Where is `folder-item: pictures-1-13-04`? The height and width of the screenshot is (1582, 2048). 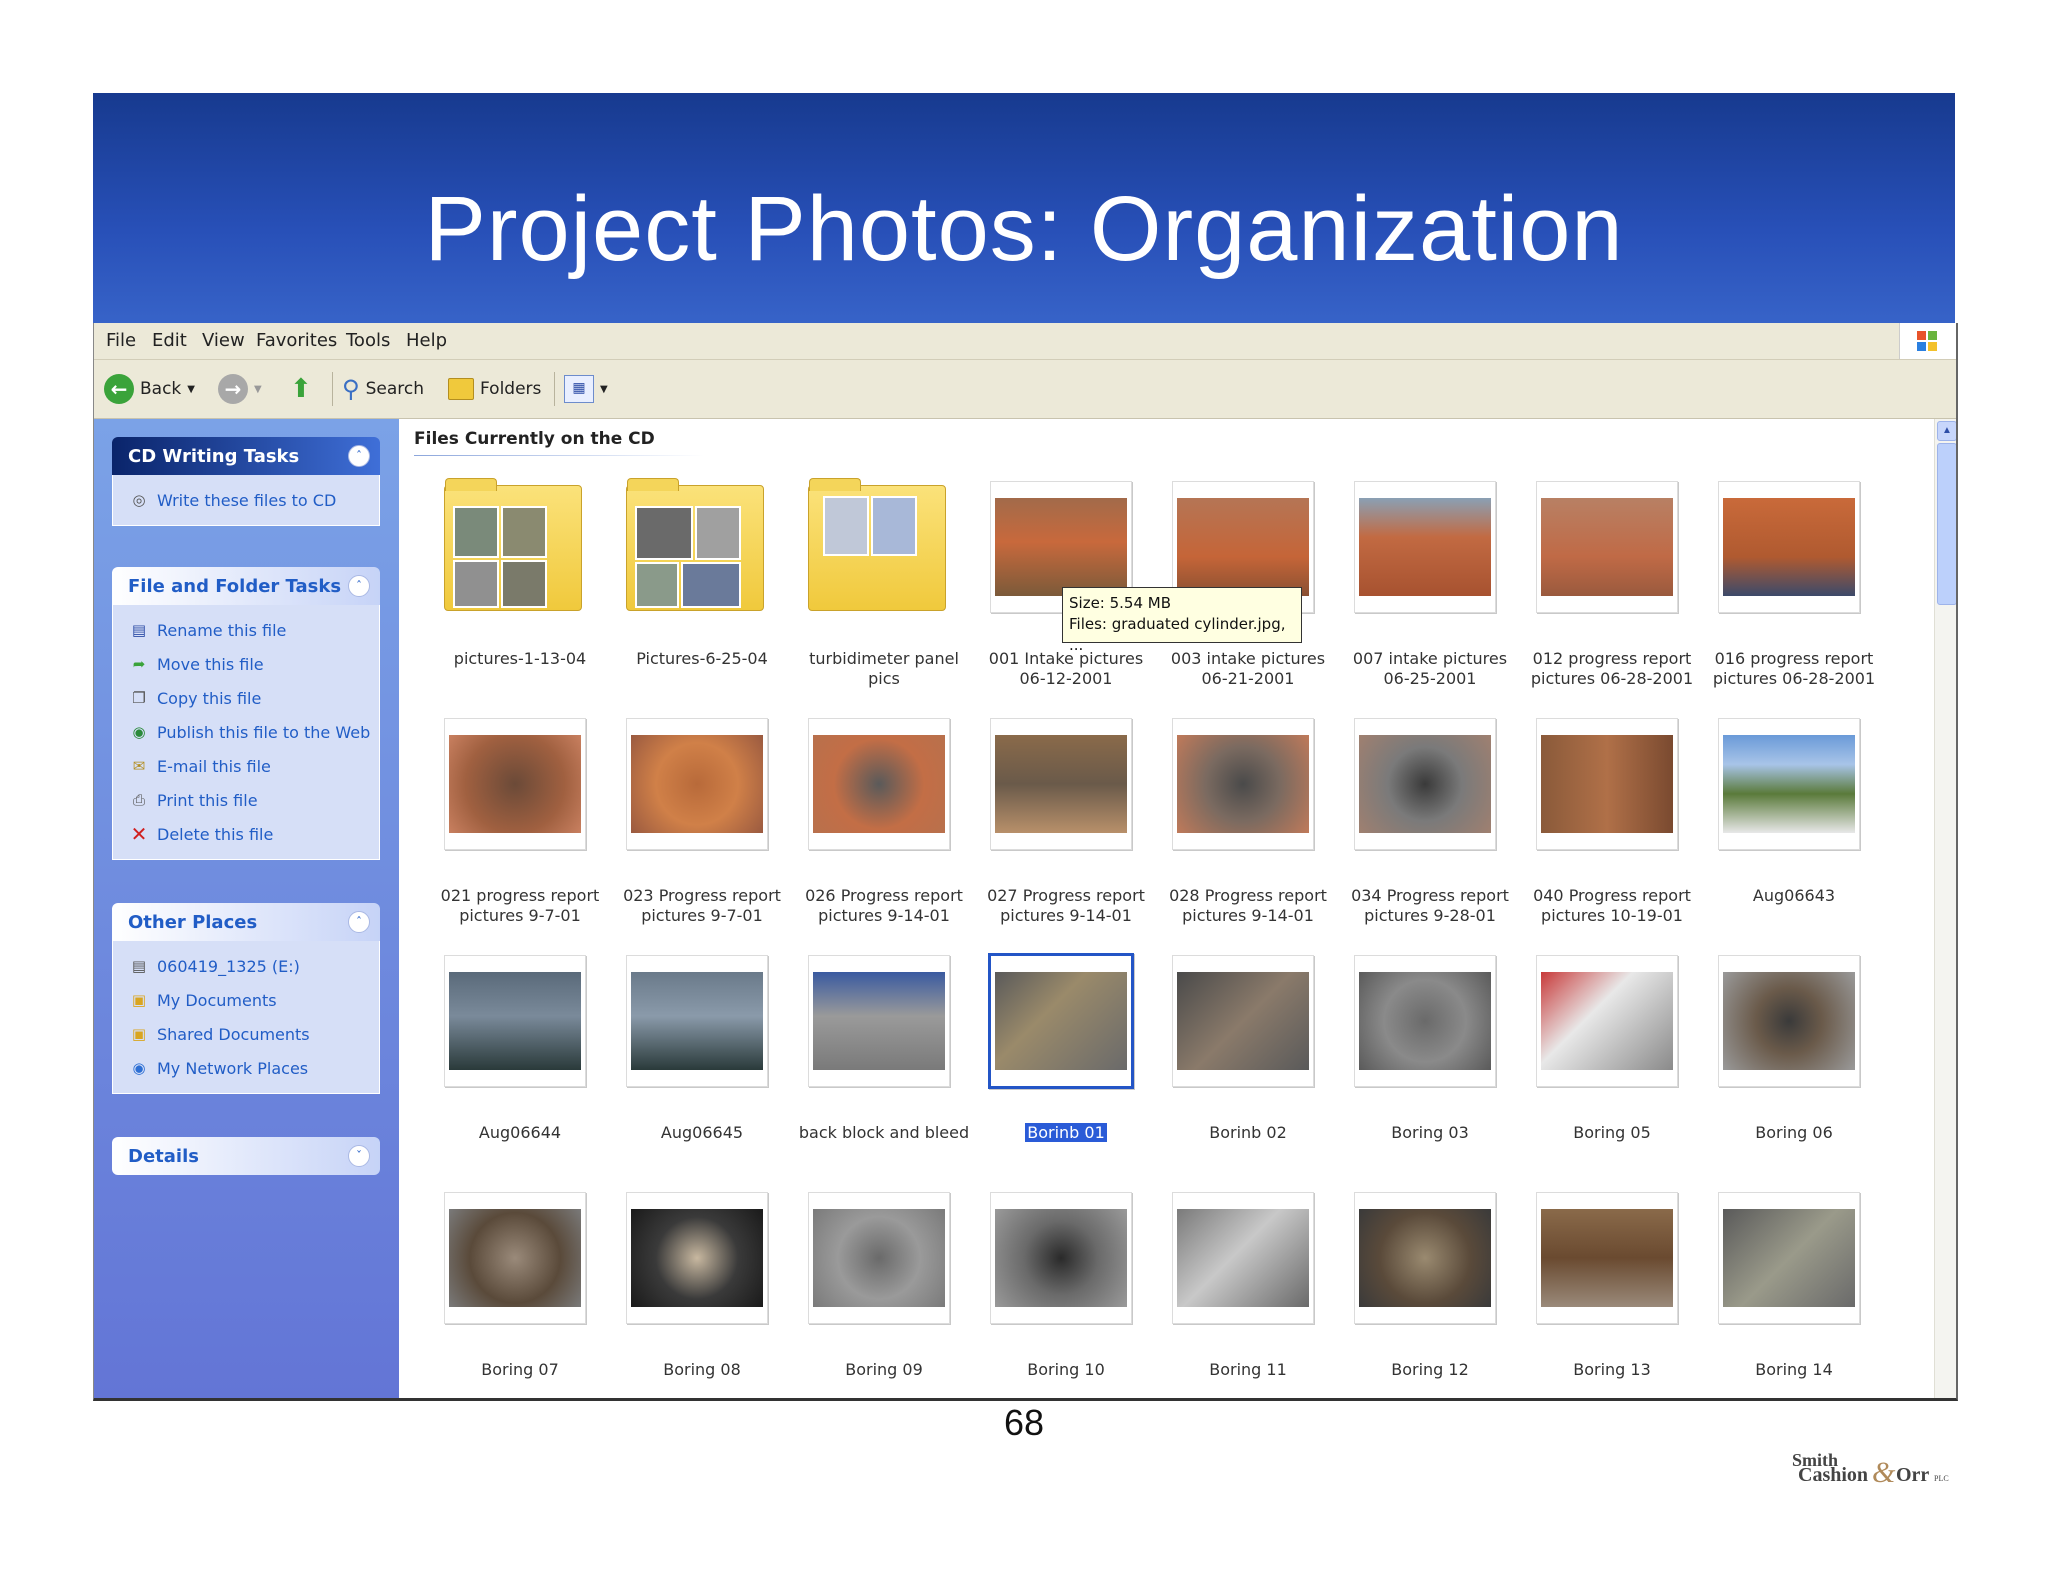 folder-item: pictures-1-13-04 is located at coordinates (510, 582).